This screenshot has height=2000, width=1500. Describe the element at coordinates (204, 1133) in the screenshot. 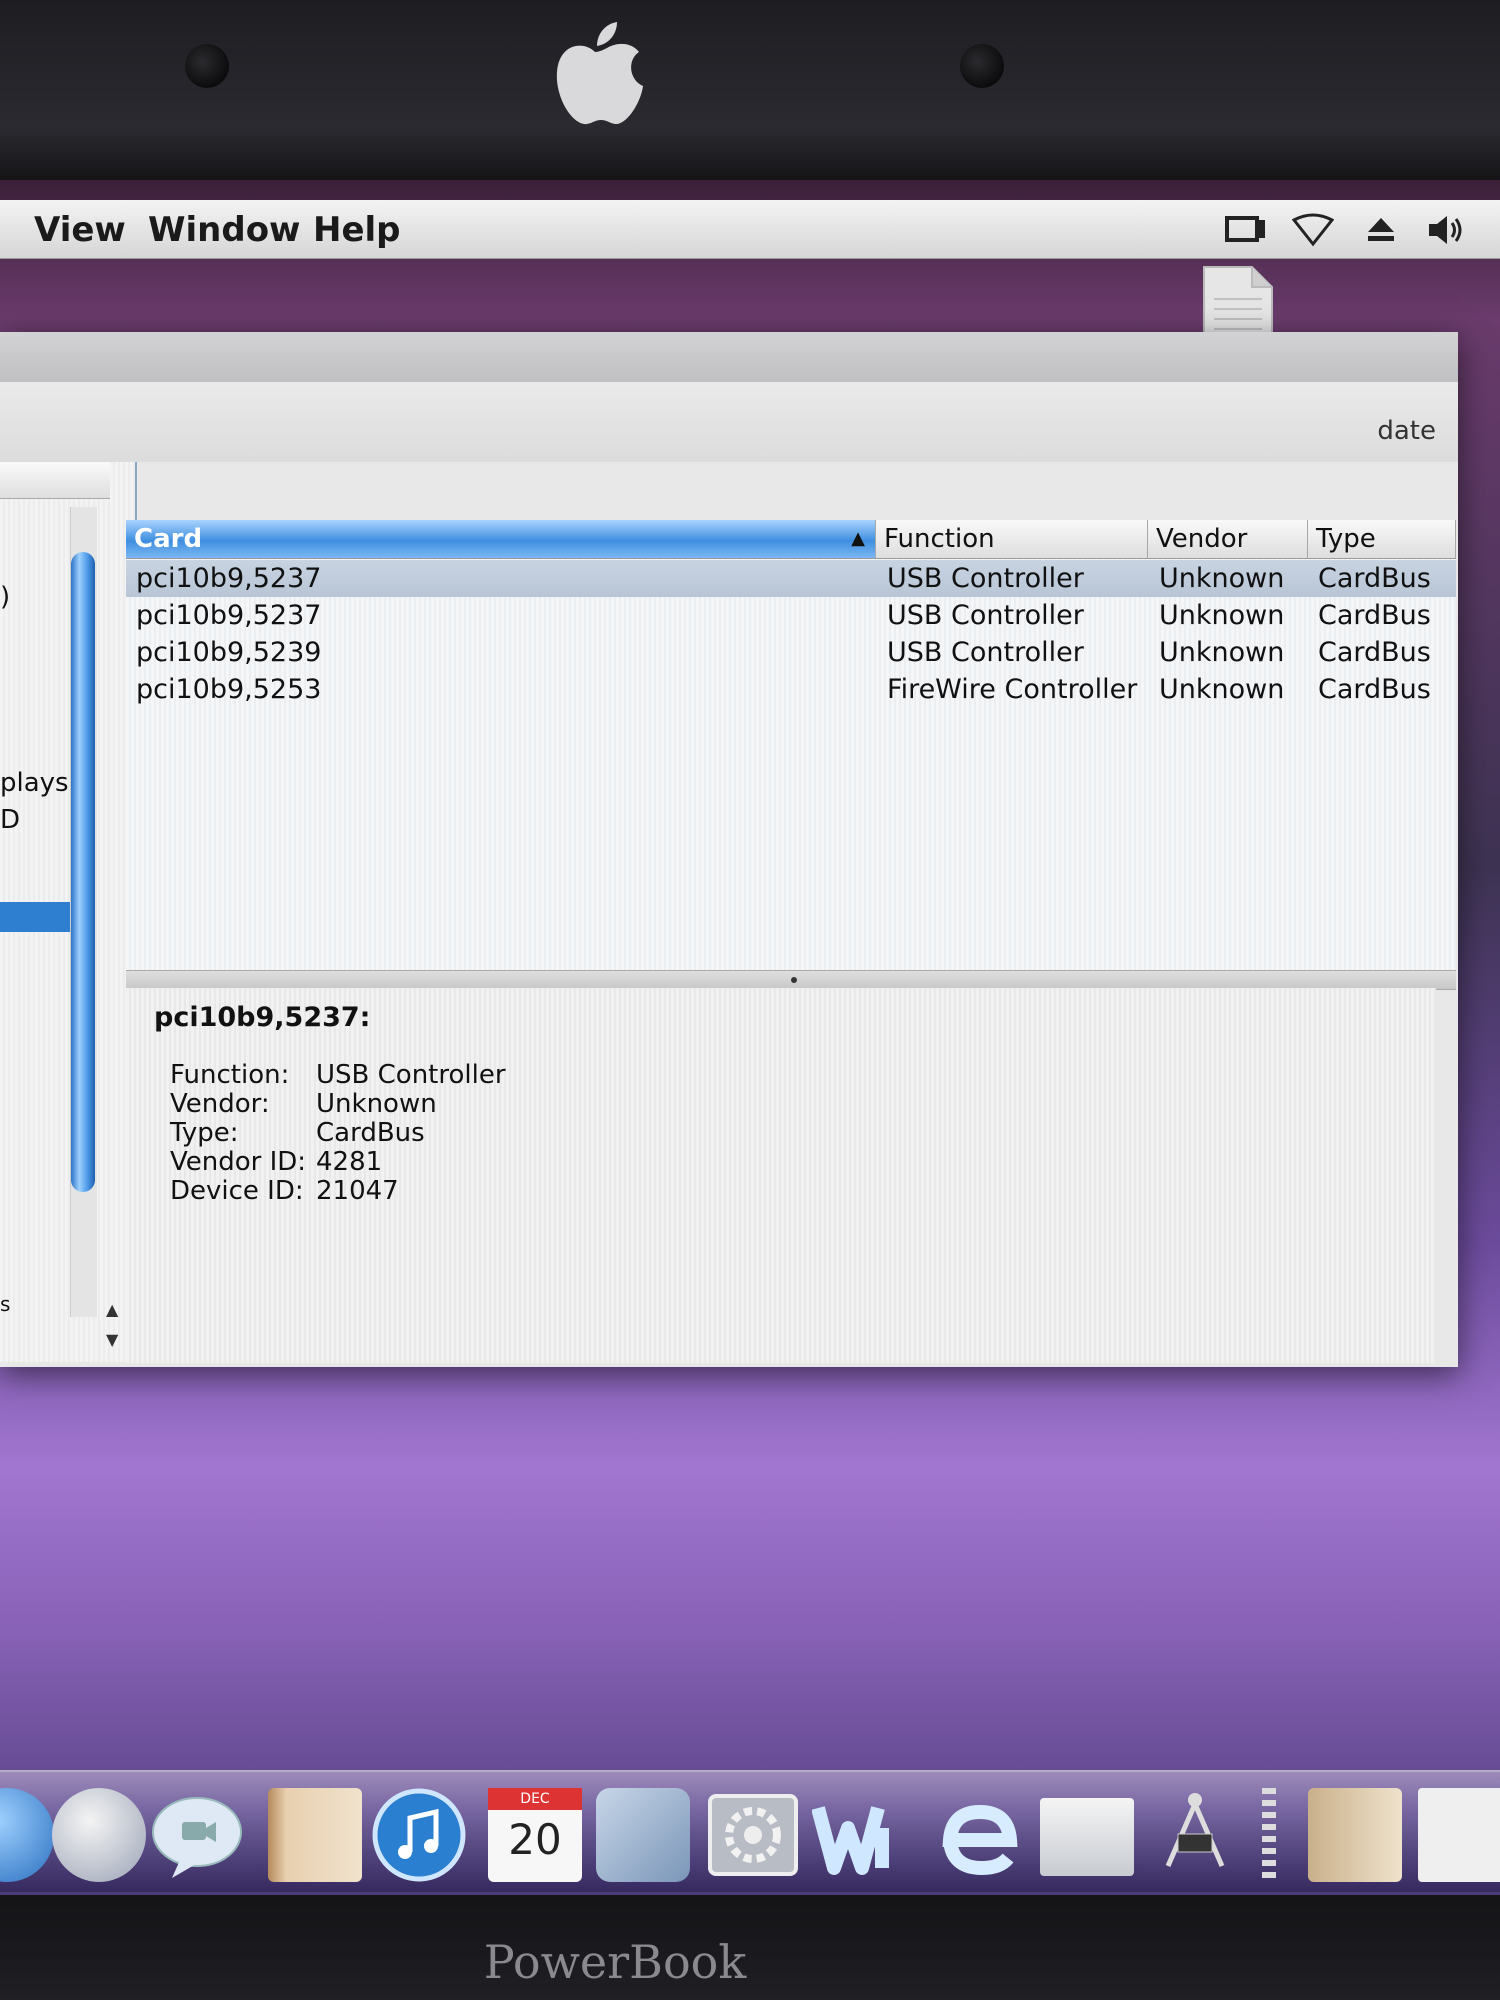

I see `detail-key-type: Type:` at that location.